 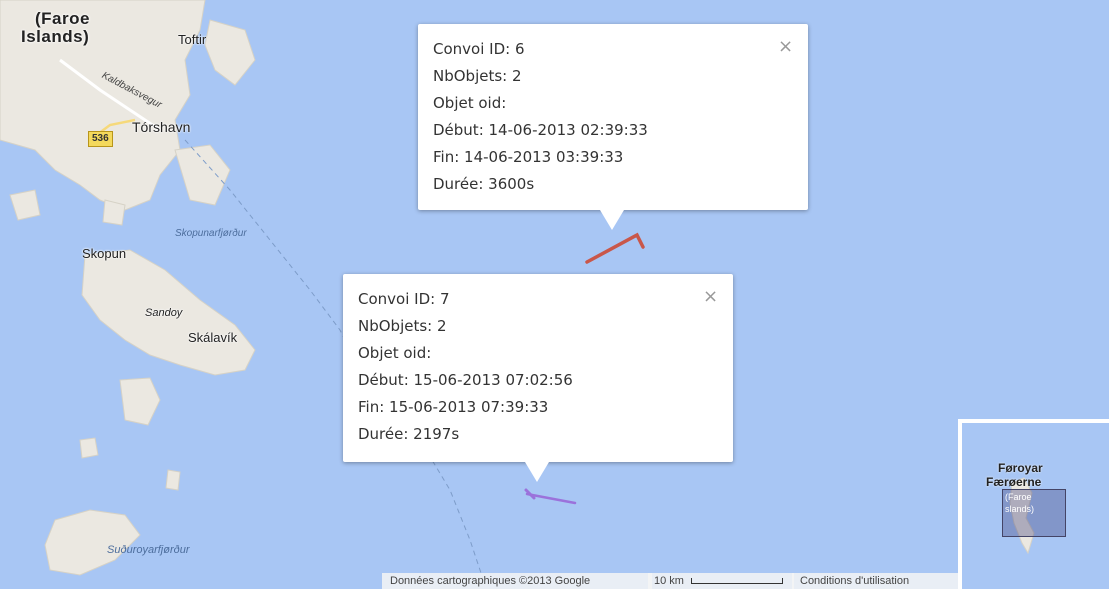 What do you see at coordinates (140, 401) in the screenshot?
I see `island-skuvoy` at bounding box center [140, 401].